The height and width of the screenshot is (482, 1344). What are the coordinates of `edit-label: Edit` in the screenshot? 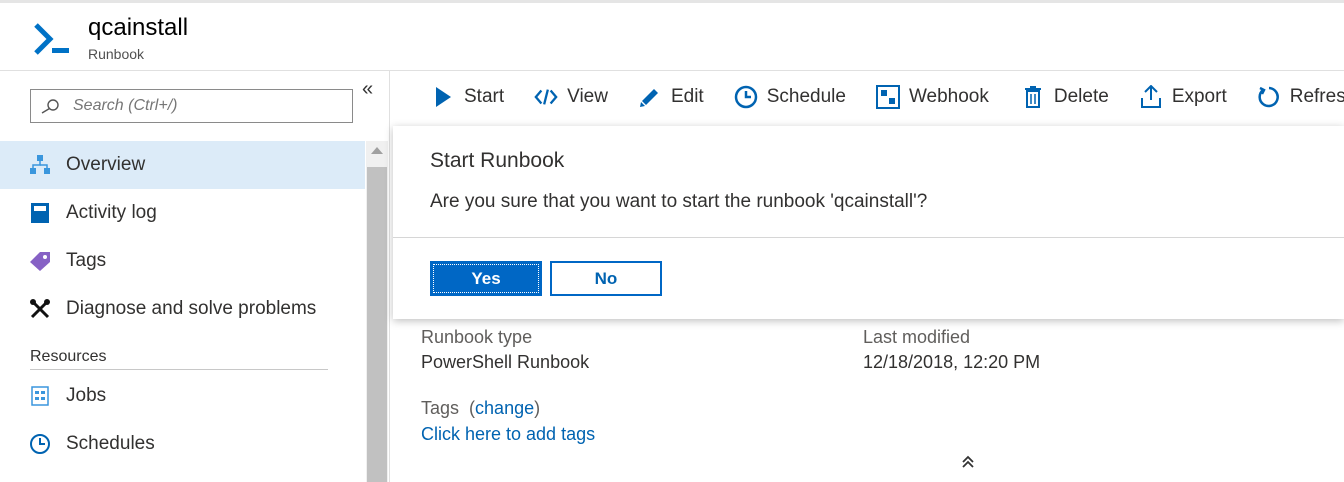 It's located at (687, 96).